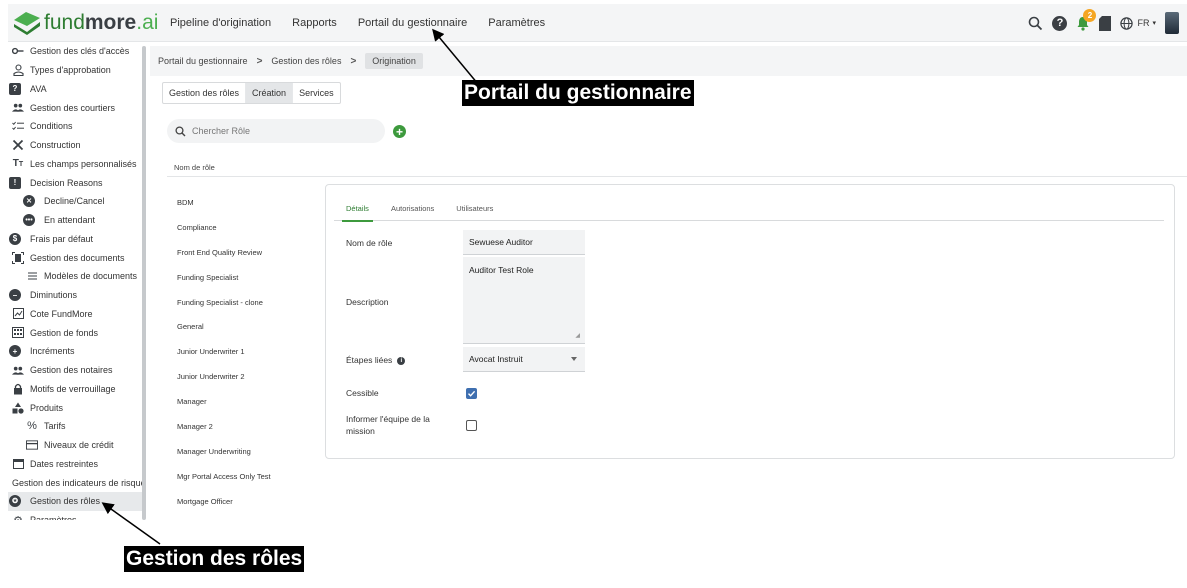  I want to click on roles-circle-icon: ✪, so click(16, 501).